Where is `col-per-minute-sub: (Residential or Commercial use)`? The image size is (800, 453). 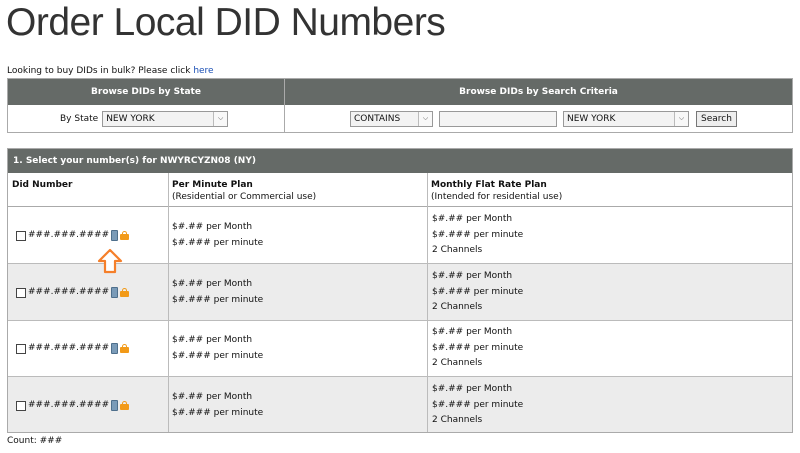
col-per-minute-sub: (Residential or Commercial use) is located at coordinates (244, 197).